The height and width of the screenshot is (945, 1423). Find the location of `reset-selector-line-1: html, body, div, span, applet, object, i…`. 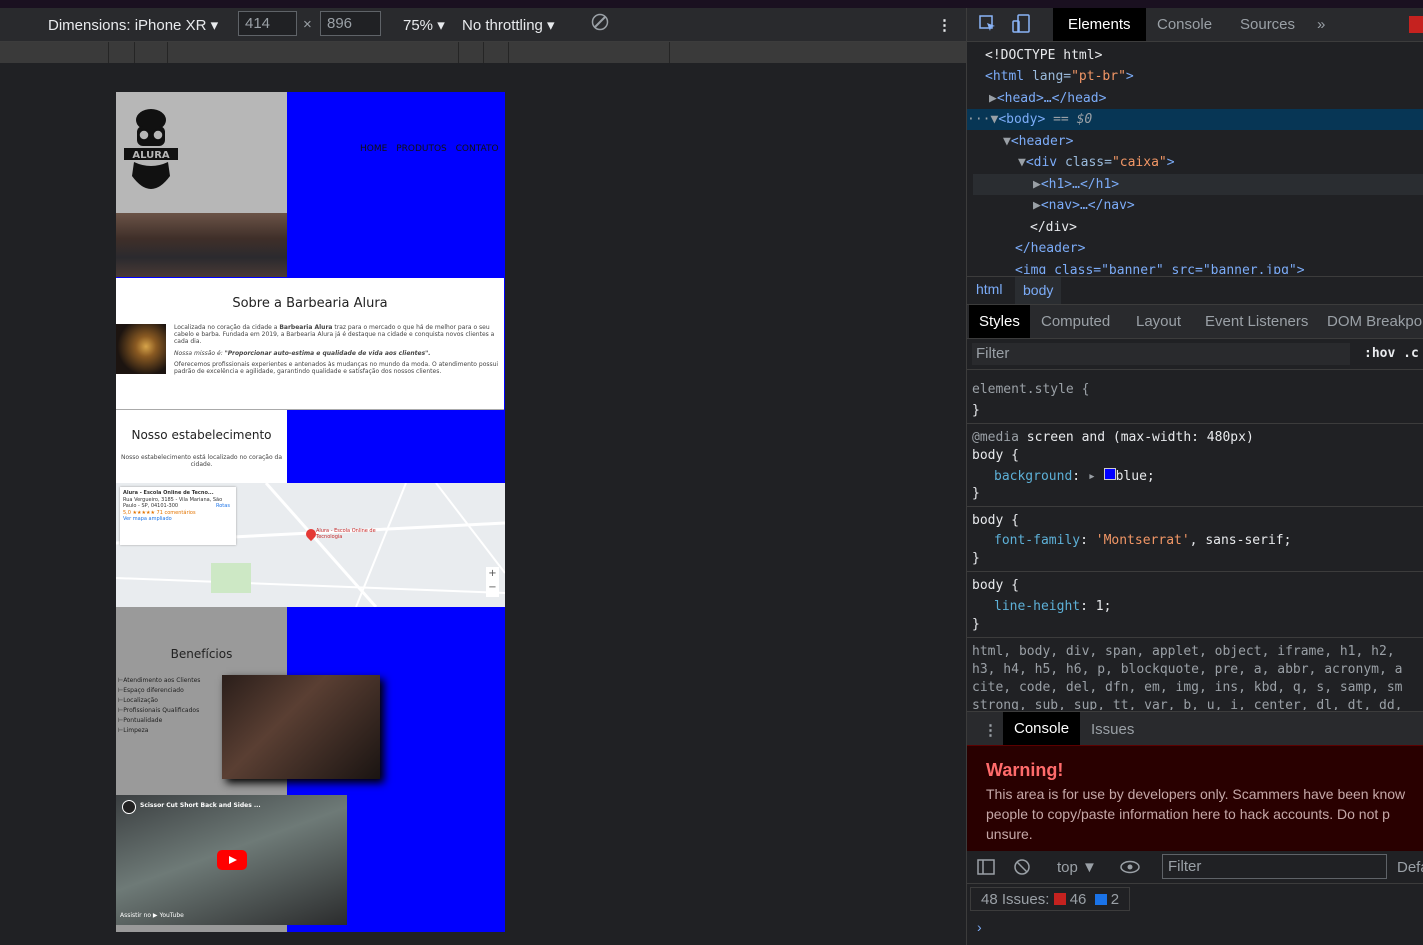

reset-selector-line-1: html, body, div, span, applet, object, i… is located at coordinates (1183, 651).